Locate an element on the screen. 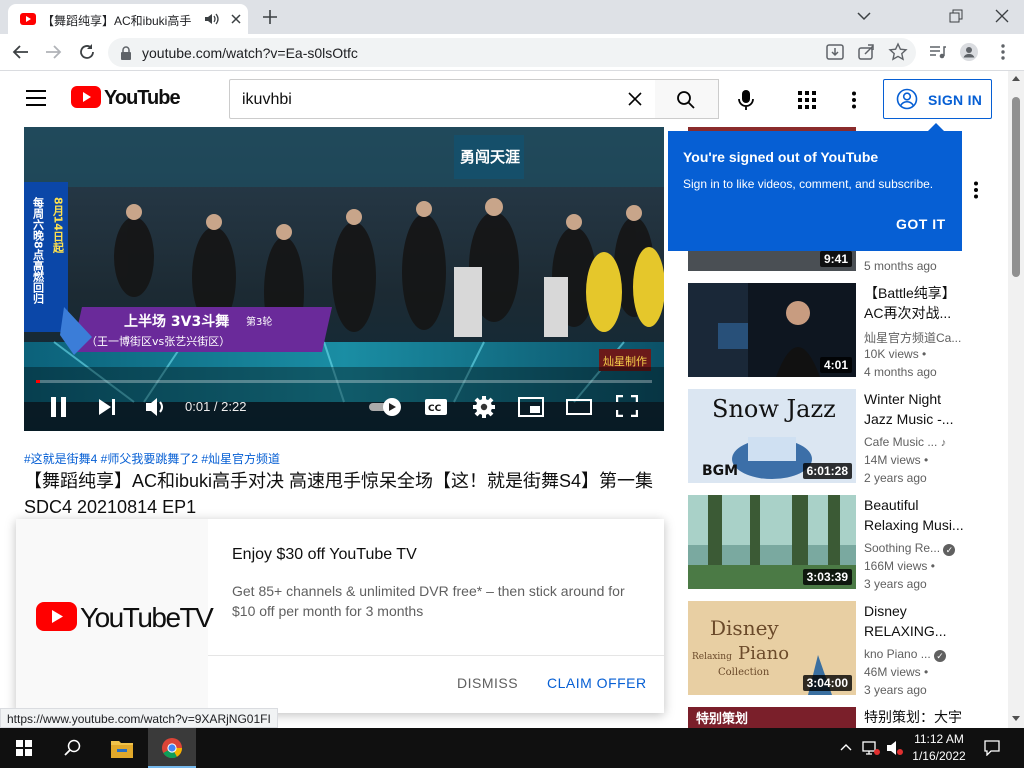  duration-badge: 3:03:39 is located at coordinates (827, 577).